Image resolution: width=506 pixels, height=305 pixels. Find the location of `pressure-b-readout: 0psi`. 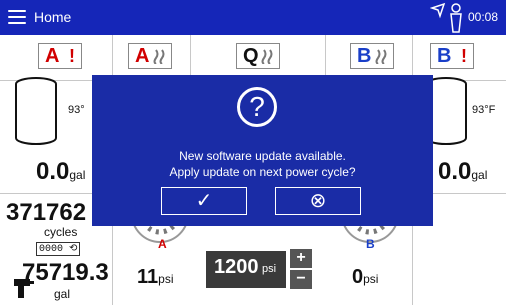

pressure-b-readout: 0psi is located at coordinates (365, 277).